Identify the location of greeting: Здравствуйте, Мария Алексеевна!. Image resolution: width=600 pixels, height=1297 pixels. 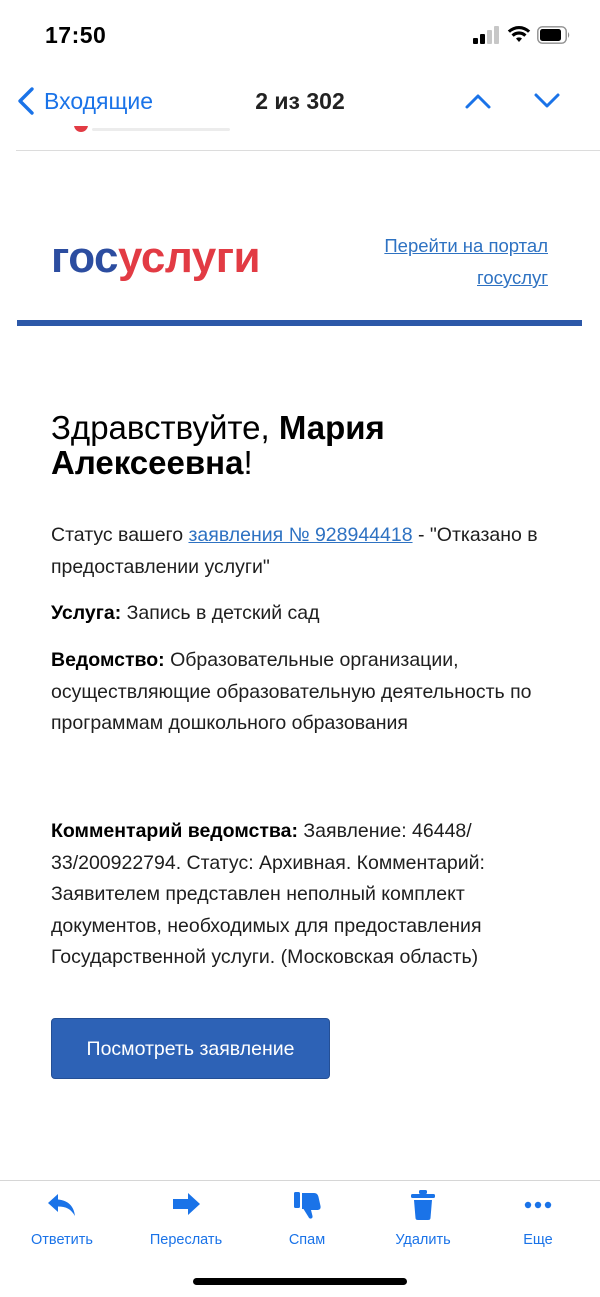
(218, 445).